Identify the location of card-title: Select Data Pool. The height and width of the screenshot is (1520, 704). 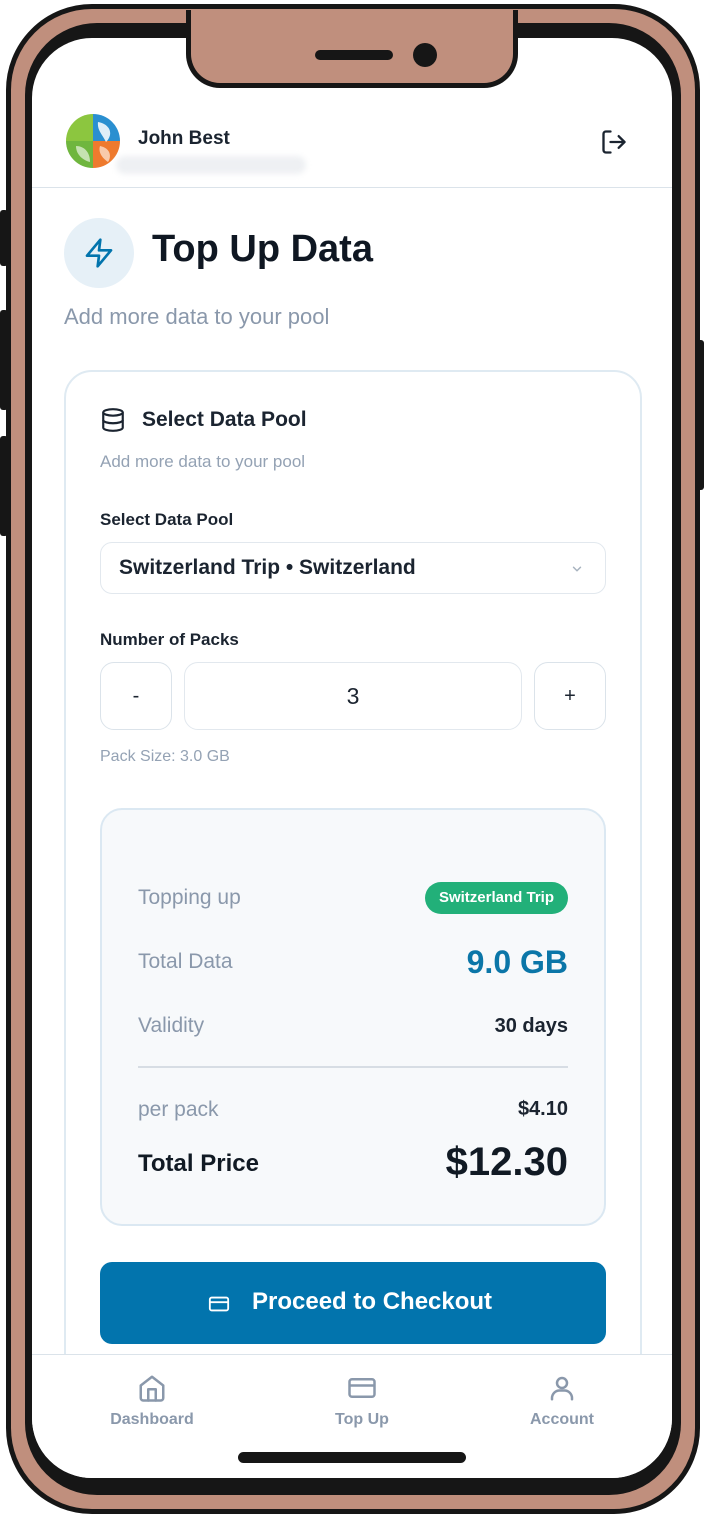
(224, 419).